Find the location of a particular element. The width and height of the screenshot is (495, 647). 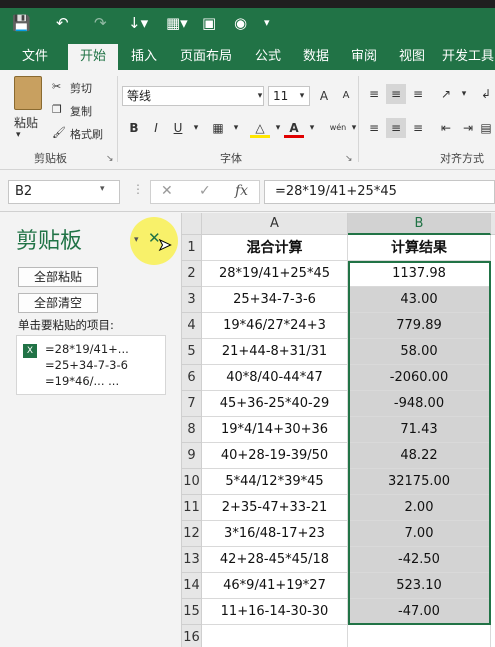

cell-b: 1137.98 is located at coordinates (419, 274).